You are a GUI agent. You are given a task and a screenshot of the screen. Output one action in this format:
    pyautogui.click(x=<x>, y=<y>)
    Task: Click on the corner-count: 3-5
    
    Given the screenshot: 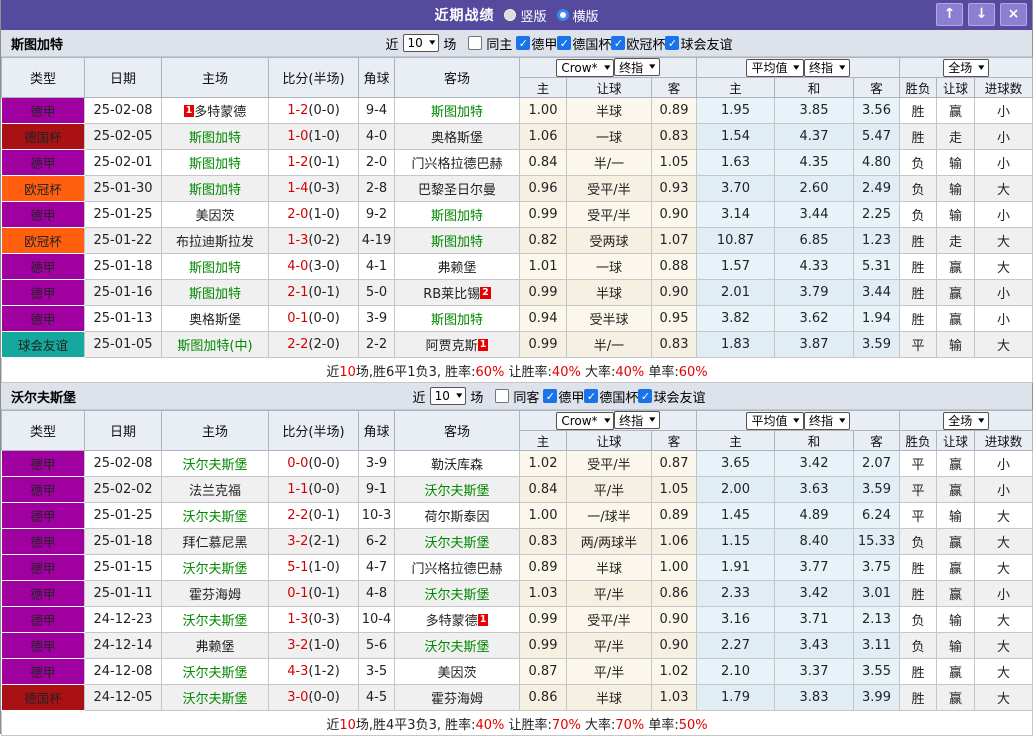 What is the action you would take?
    pyautogui.click(x=376, y=671)
    